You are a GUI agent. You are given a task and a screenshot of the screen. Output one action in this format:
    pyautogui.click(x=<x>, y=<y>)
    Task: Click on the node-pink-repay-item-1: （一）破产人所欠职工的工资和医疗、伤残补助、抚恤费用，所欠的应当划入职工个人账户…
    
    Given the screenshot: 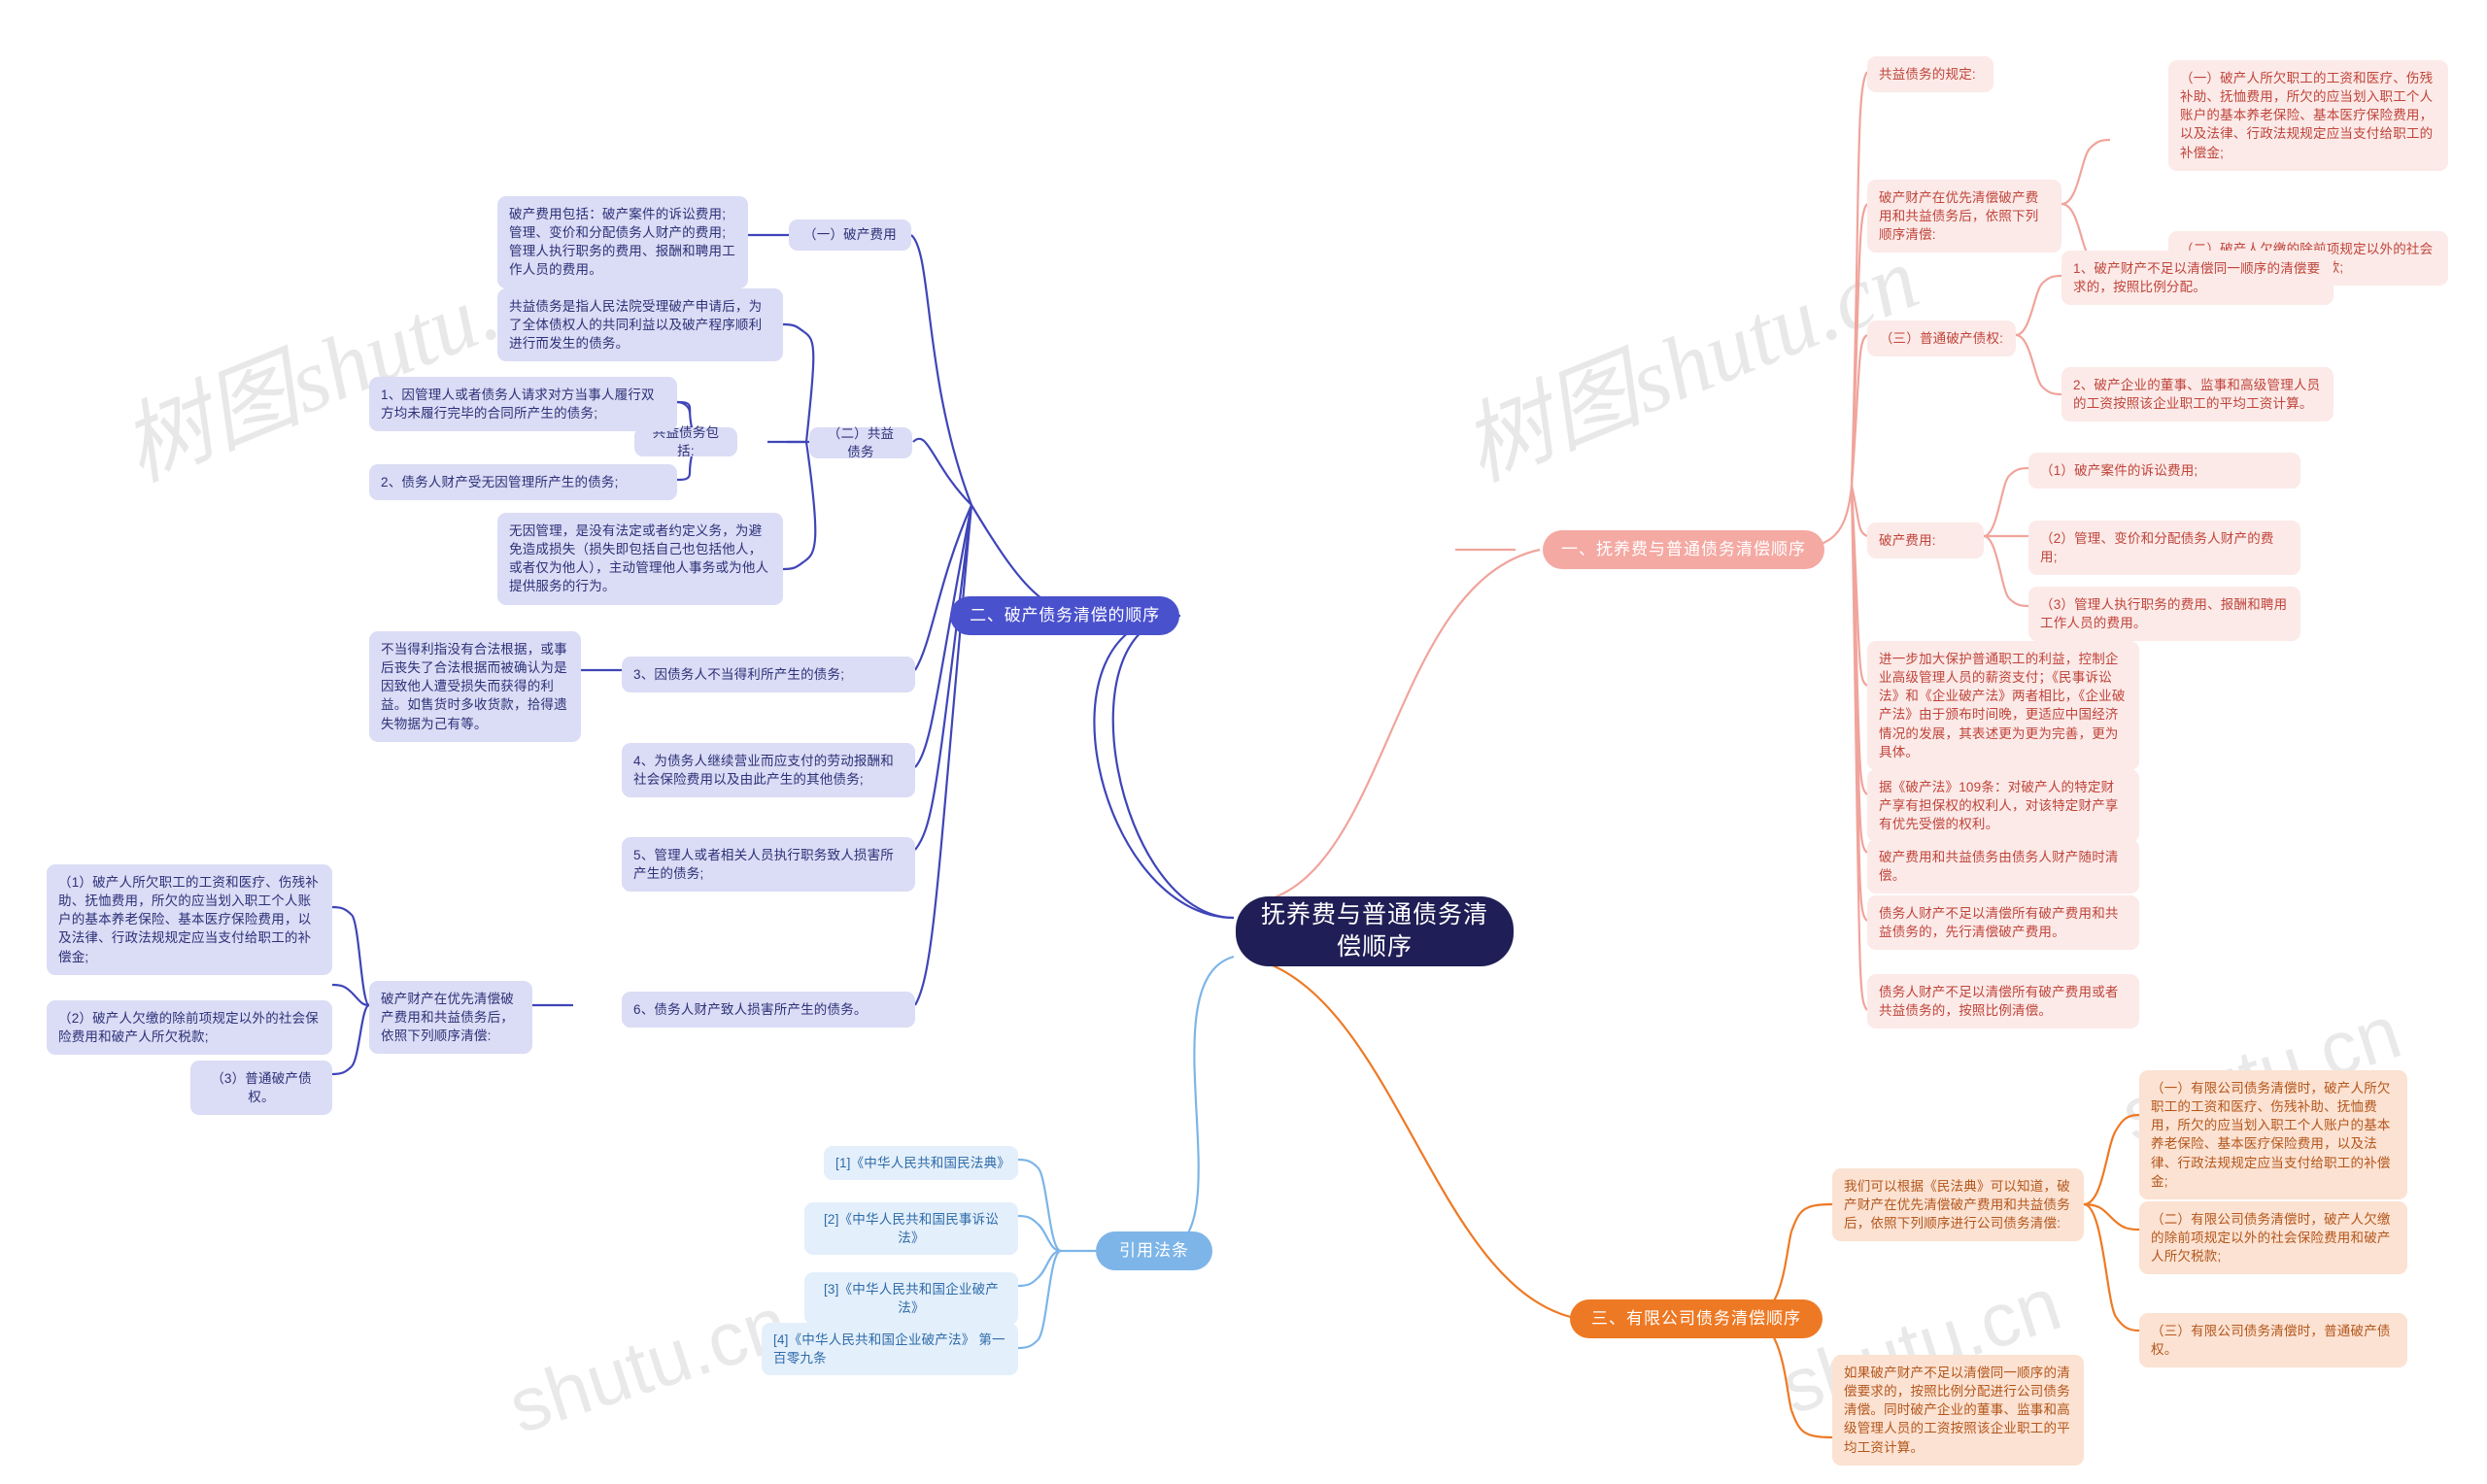 What is the action you would take?
    pyautogui.click(x=2308, y=116)
    